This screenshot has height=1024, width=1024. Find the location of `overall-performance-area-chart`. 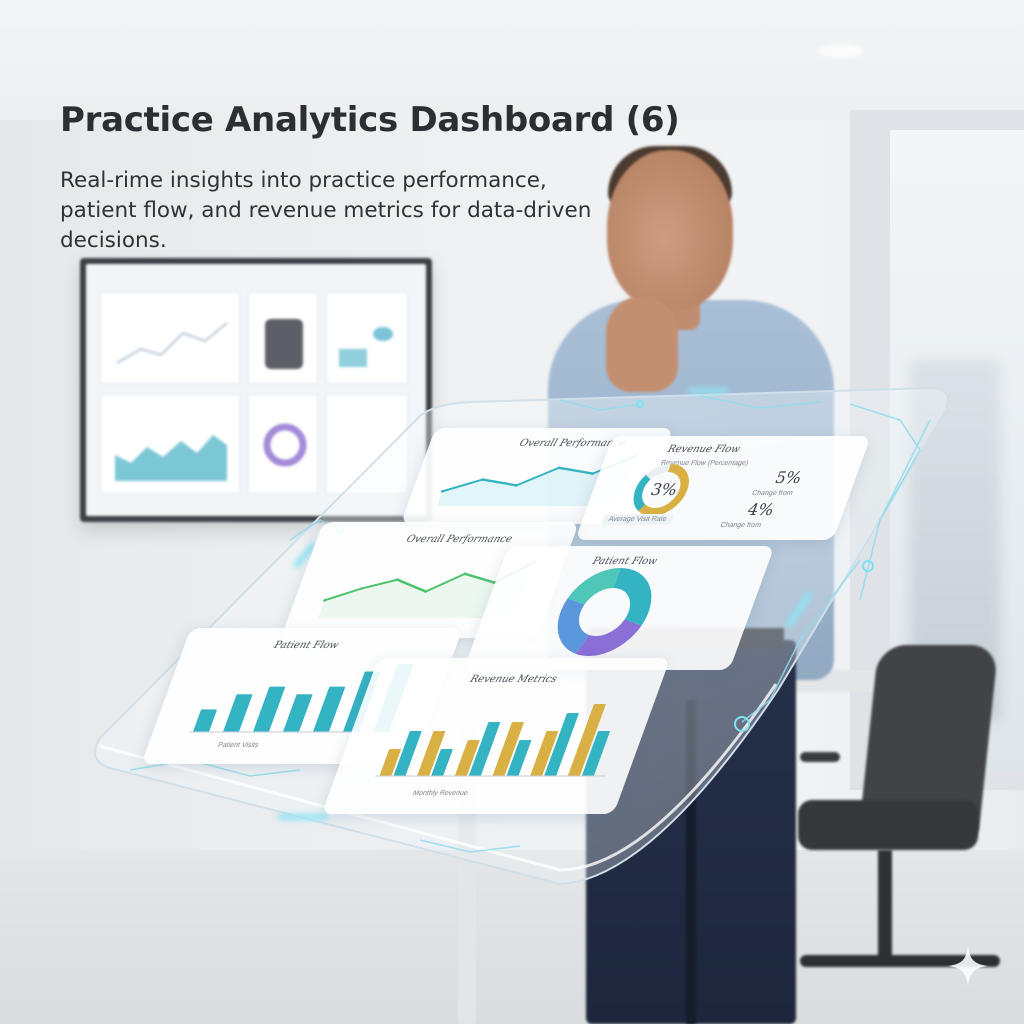

overall-performance-area-chart is located at coordinates (427, 589).